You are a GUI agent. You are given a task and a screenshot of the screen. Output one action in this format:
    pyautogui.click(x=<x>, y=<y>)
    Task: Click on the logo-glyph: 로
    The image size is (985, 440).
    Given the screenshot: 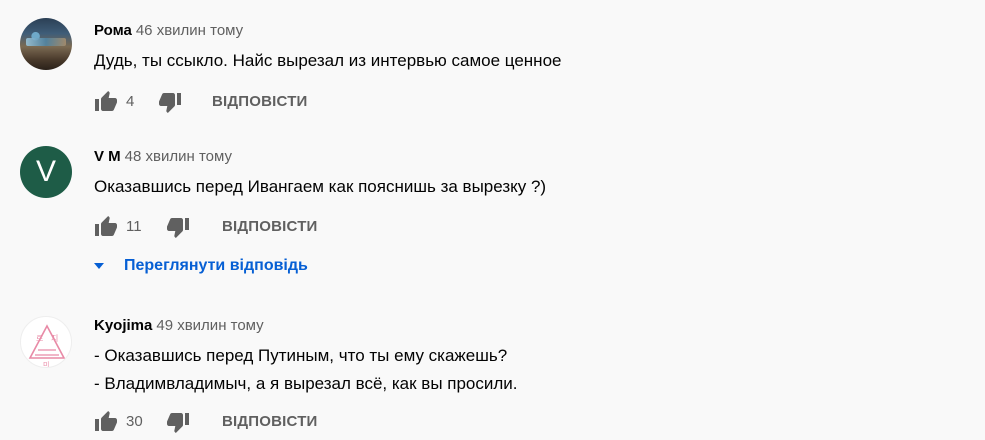 What is the action you would take?
    pyautogui.click(x=39, y=338)
    